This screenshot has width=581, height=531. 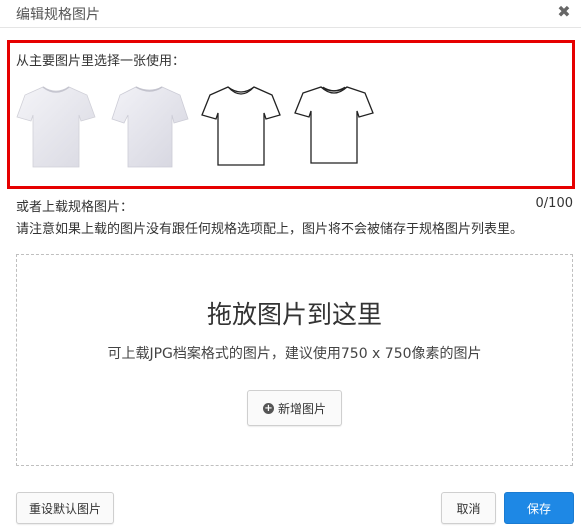 What do you see at coordinates (58, 15) in the screenshot?
I see `dialog-title: 编辑规格图片` at bounding box center [58, 15].